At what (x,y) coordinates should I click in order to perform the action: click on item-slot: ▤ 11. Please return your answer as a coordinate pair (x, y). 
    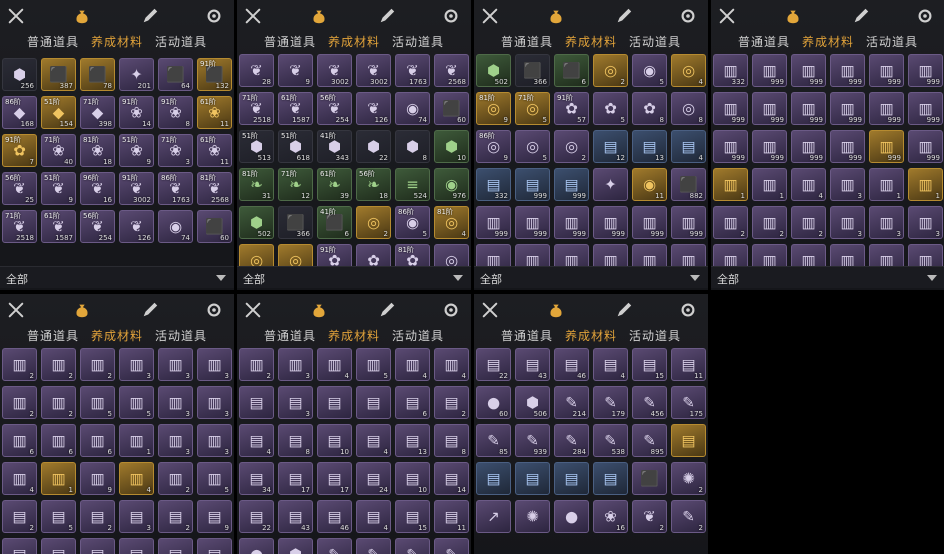
    Looking at the image, I should click on (688, 364).